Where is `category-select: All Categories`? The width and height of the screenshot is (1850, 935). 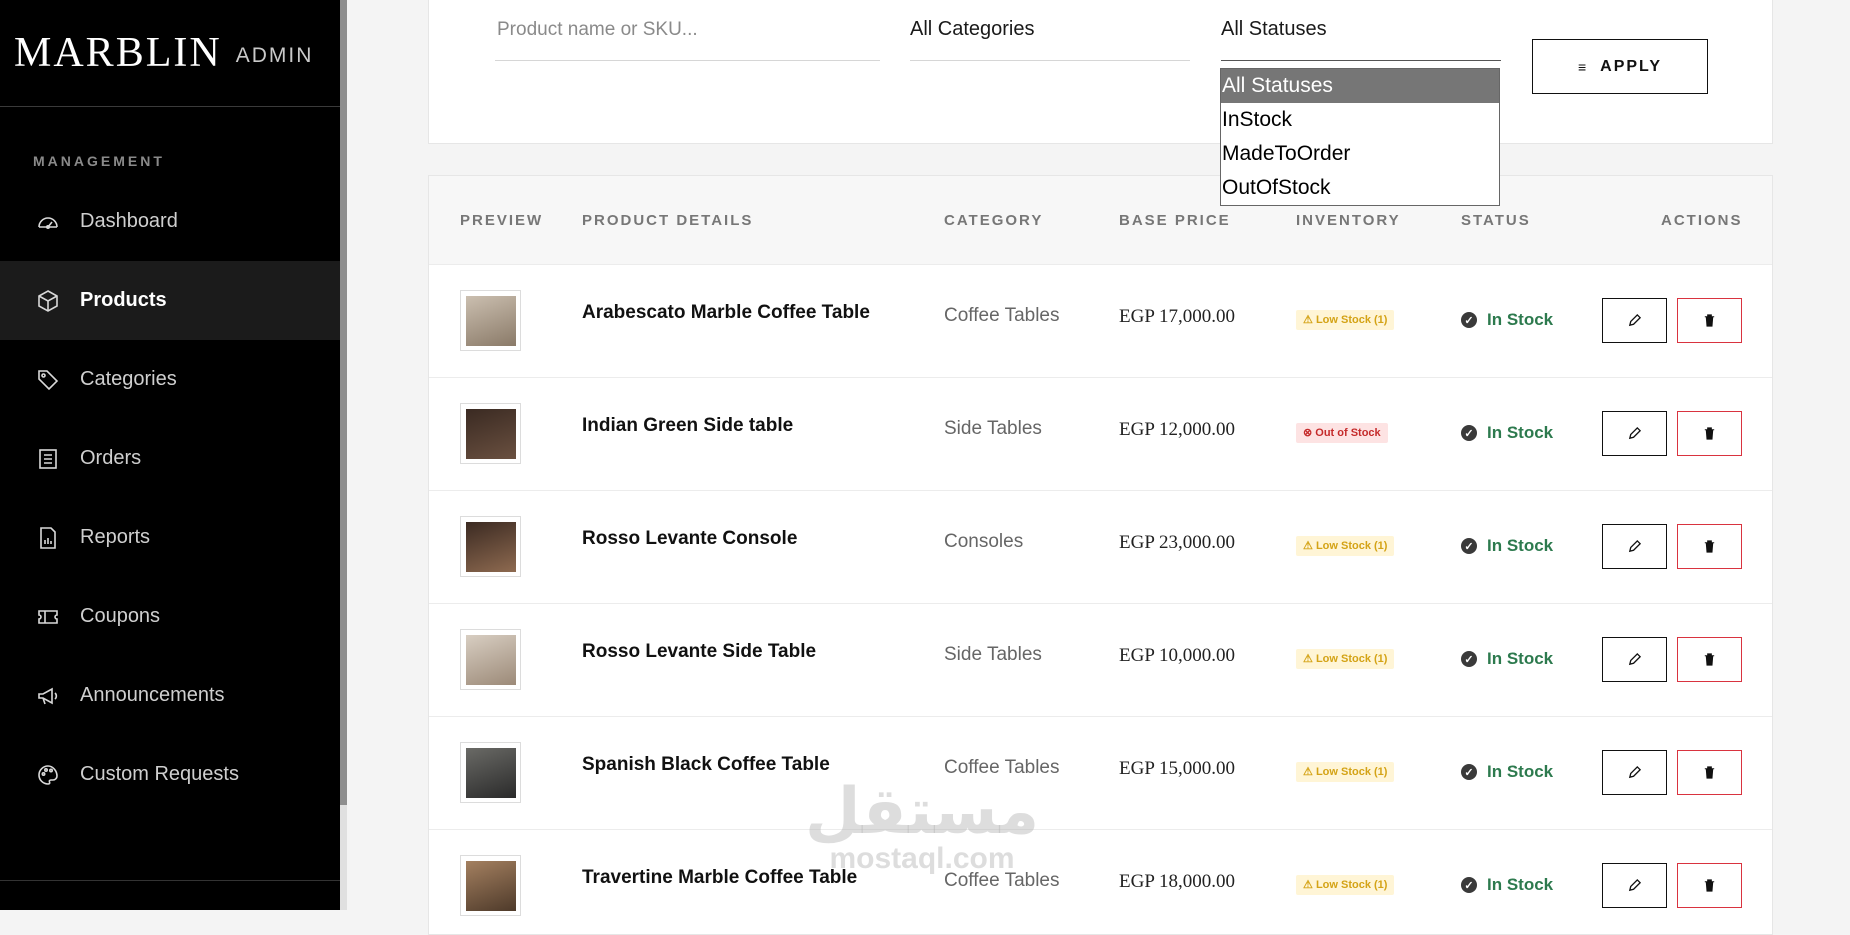 category-select: All Categories is located at coordinates (1050, 30).